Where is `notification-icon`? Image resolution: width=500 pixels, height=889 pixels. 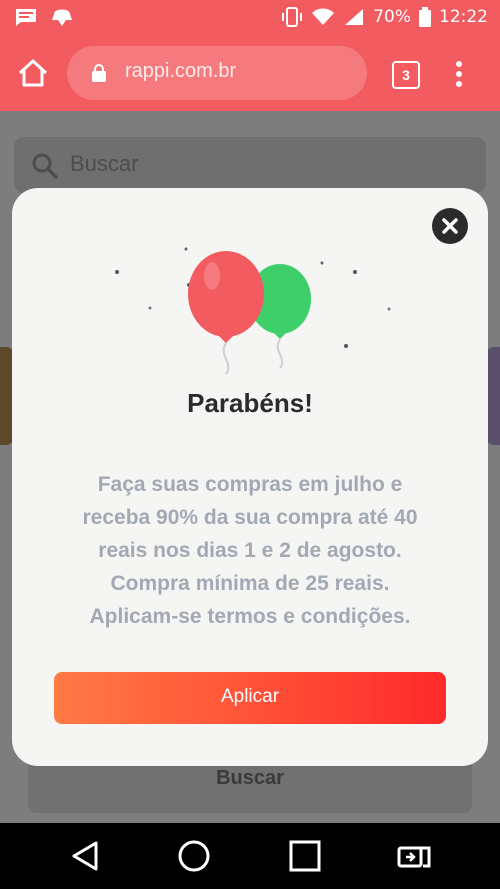 notification-icon is located at coordinates (62, 17).